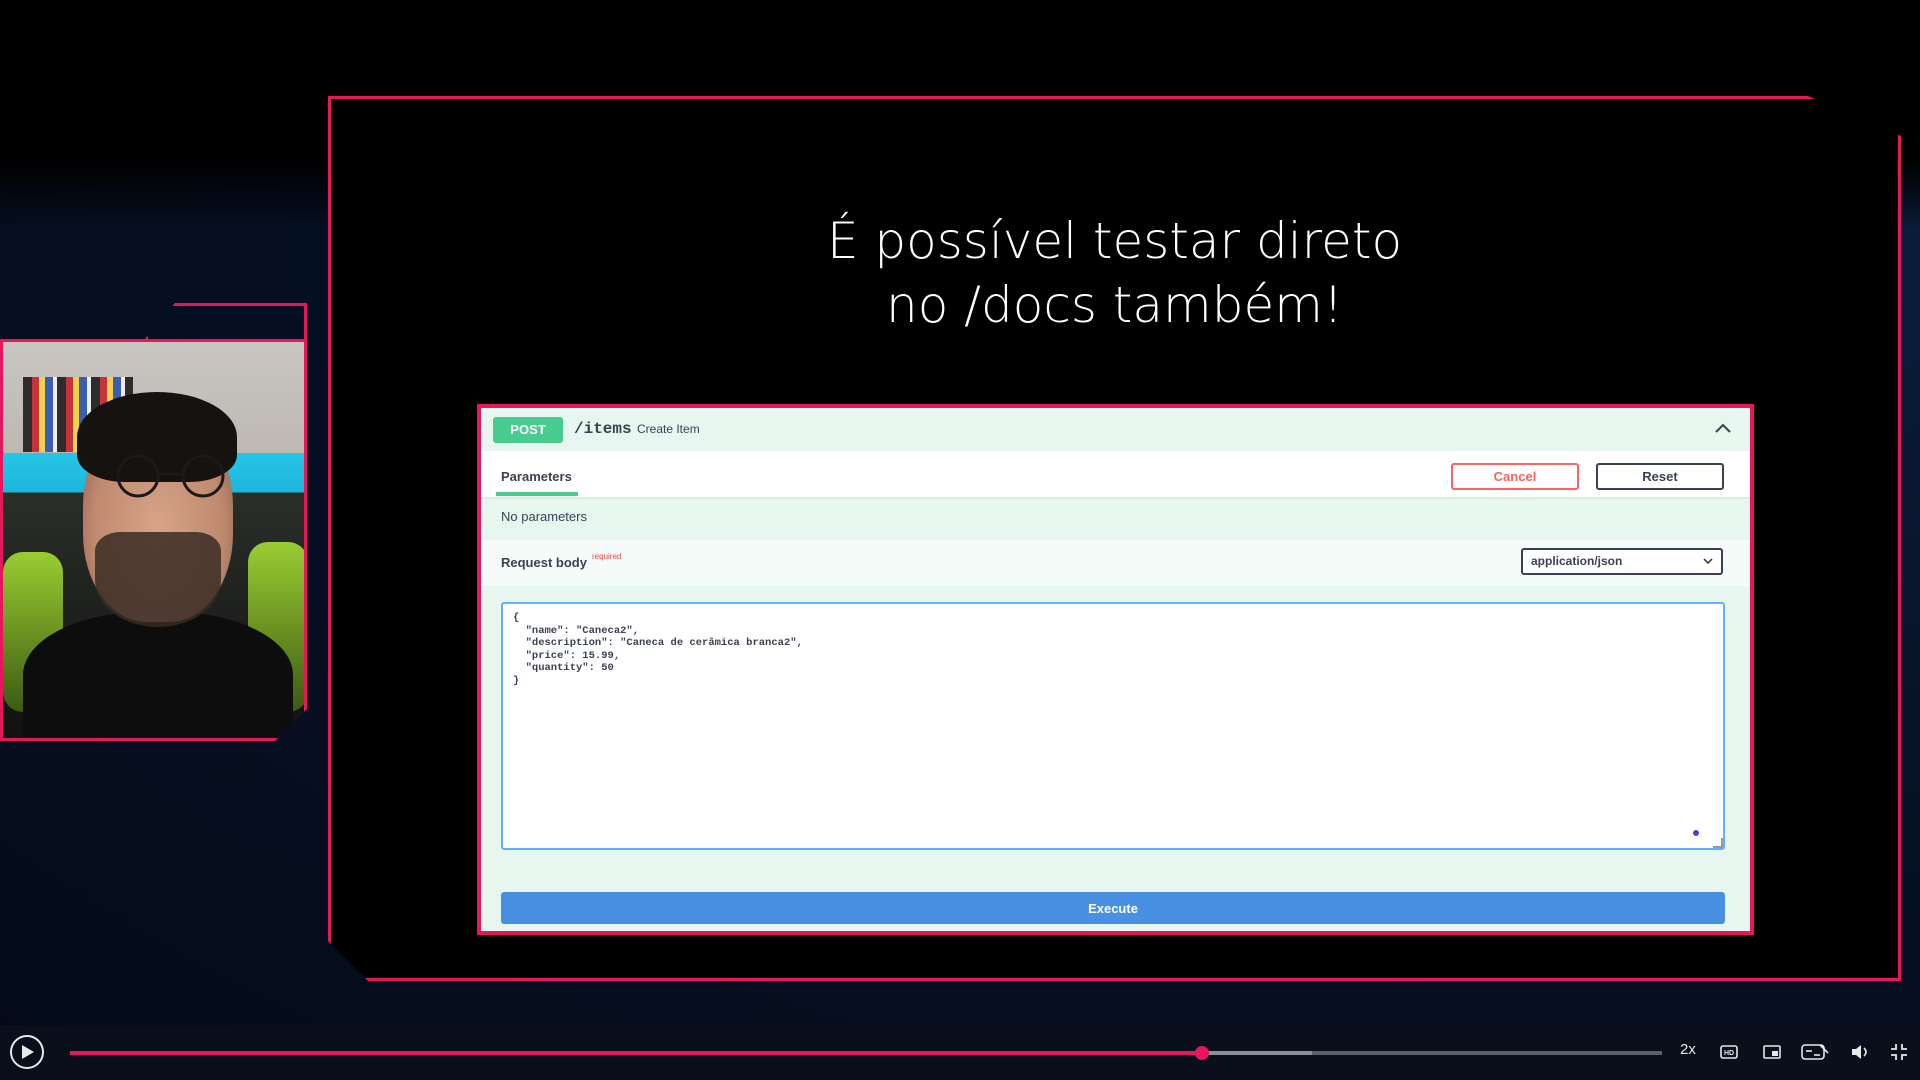 Image resolution: width=1920 pixels, height=1080 pixels. Describe the element at coordinates (636, 1053) in the screenshot. I see `played-bar` at that location.